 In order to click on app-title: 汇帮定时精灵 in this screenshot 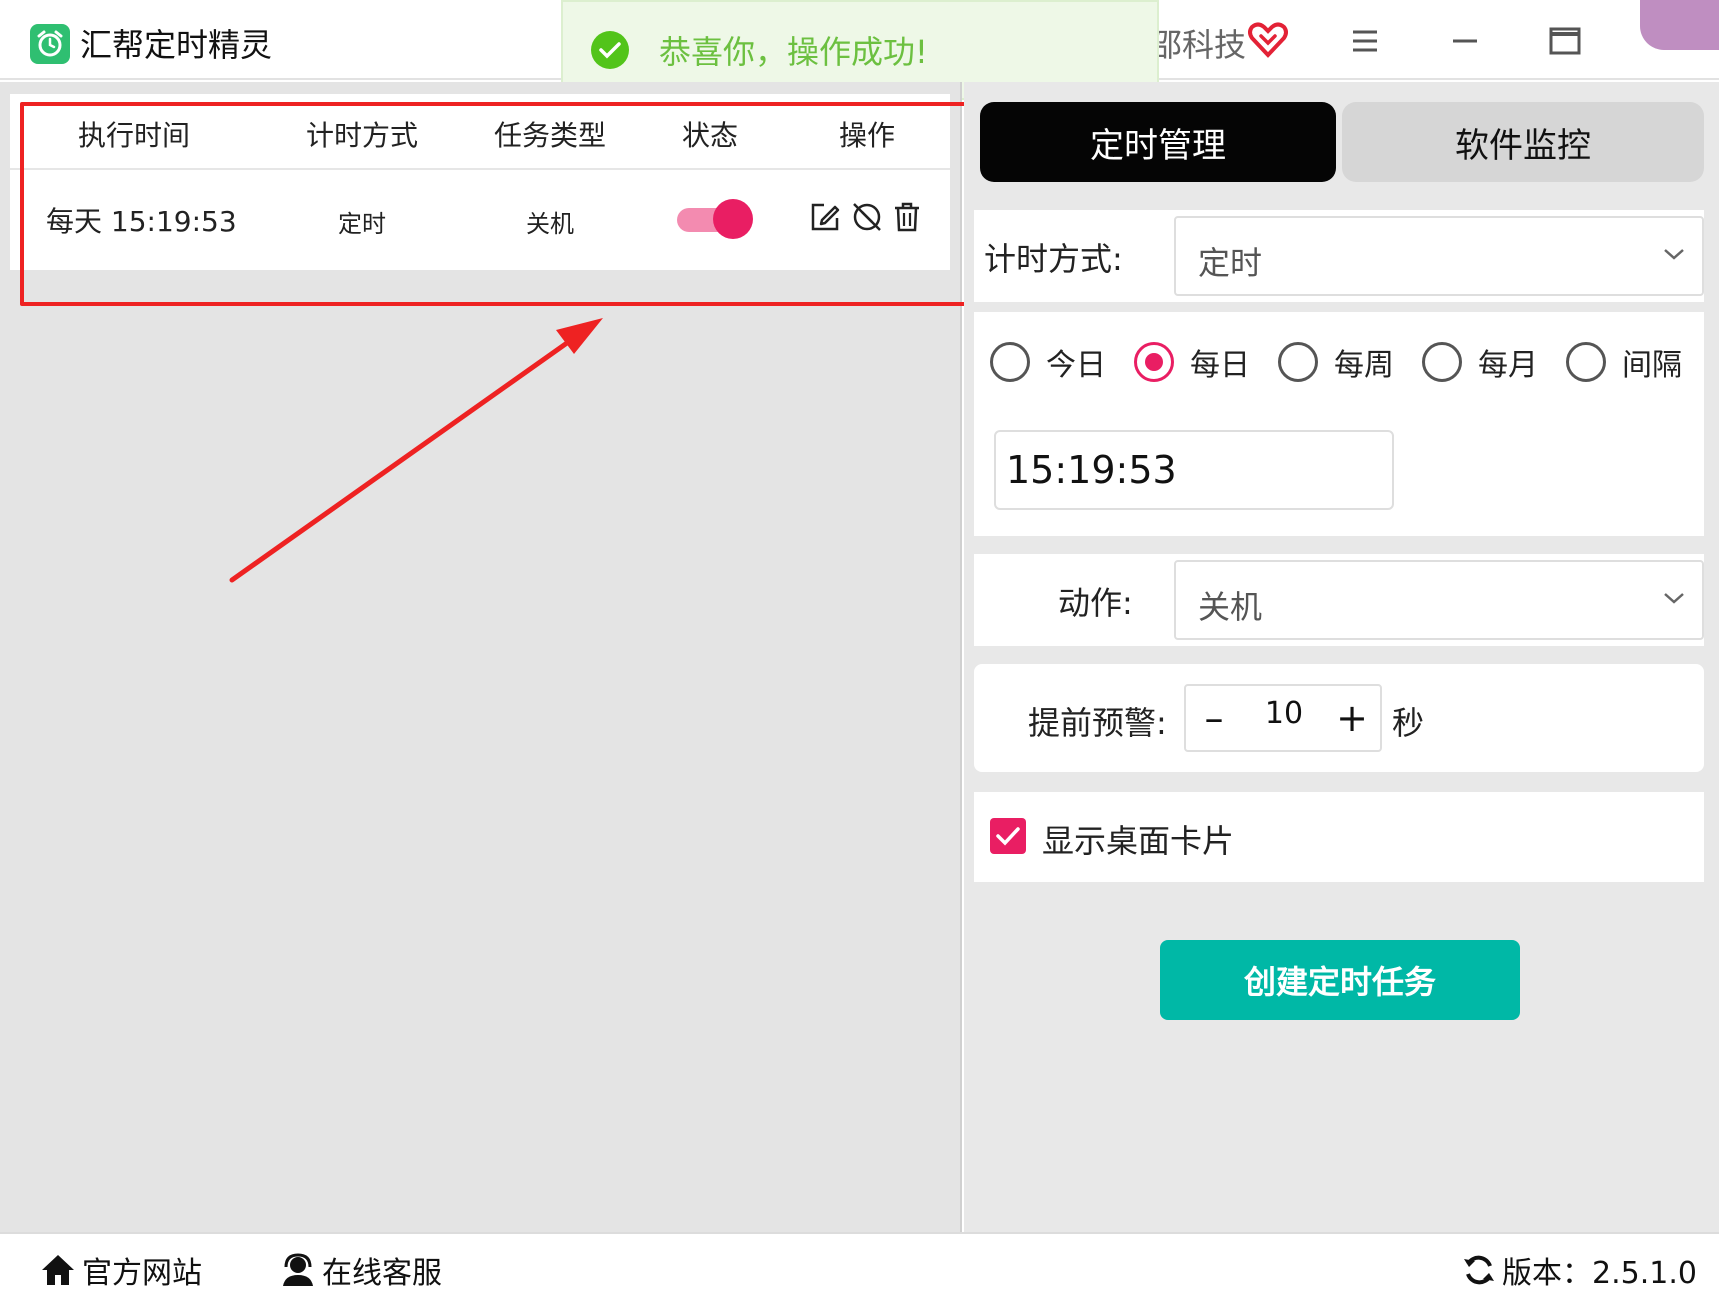, I will do `click(176, 45)`.